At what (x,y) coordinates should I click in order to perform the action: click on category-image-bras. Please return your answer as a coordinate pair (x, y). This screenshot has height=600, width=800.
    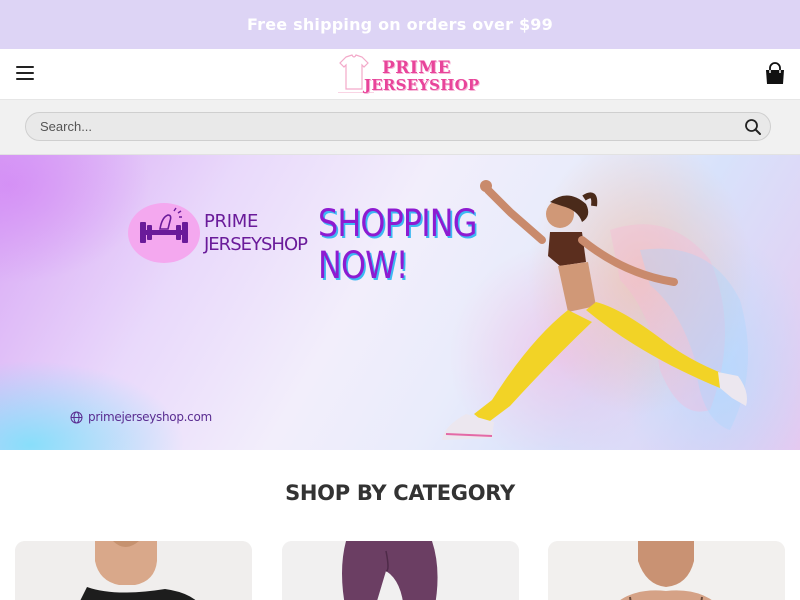
    Looking at the image, I should click on (666, 570).